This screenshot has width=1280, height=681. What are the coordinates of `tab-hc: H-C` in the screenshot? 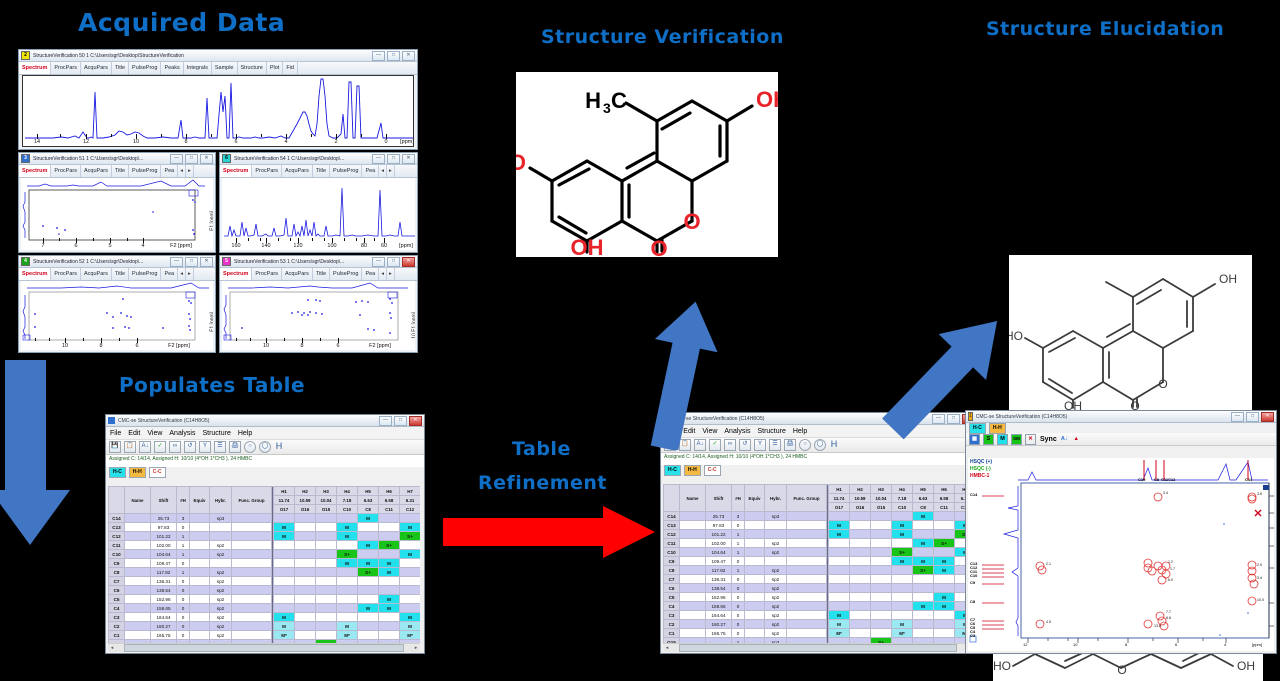 It's located at (672, 470).